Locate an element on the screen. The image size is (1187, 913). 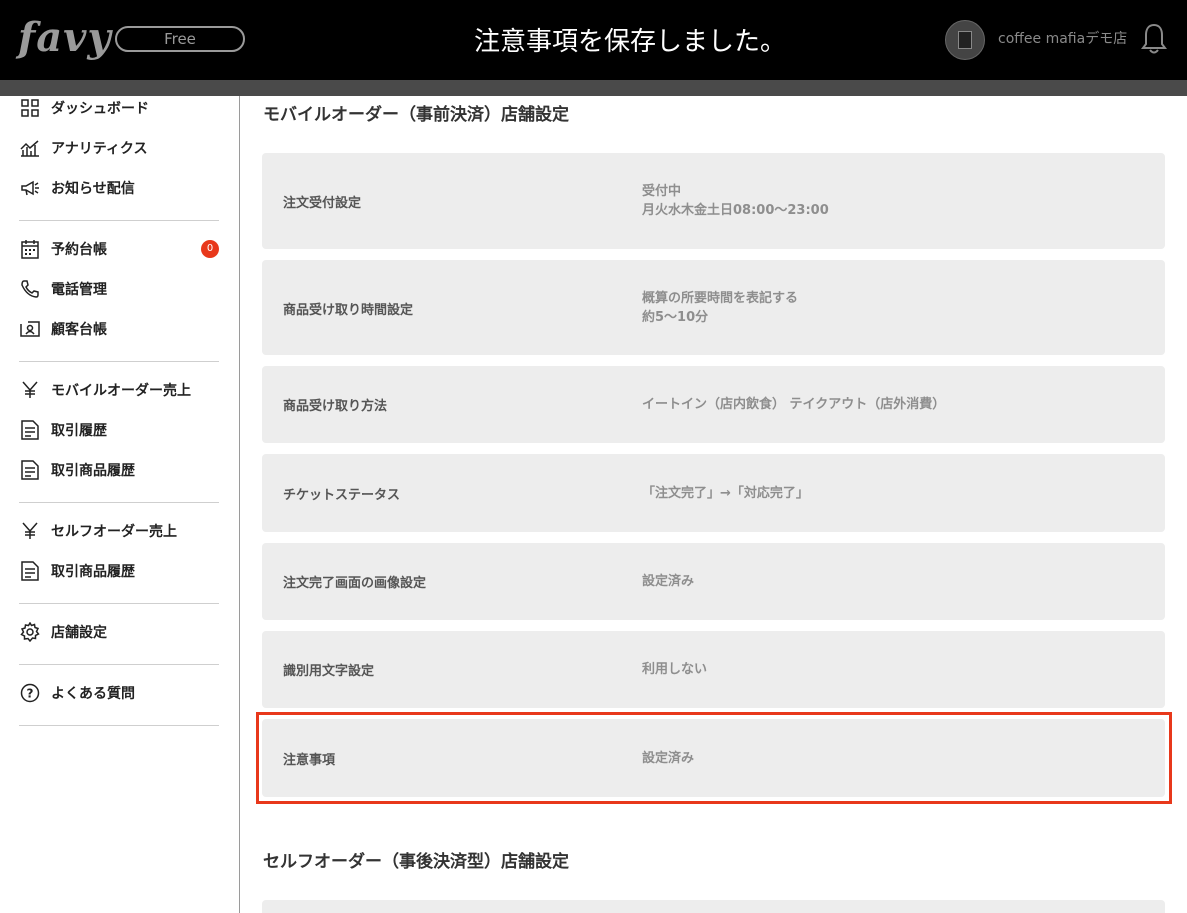
coffee-cup-icon is located at coordinates (965, 40).